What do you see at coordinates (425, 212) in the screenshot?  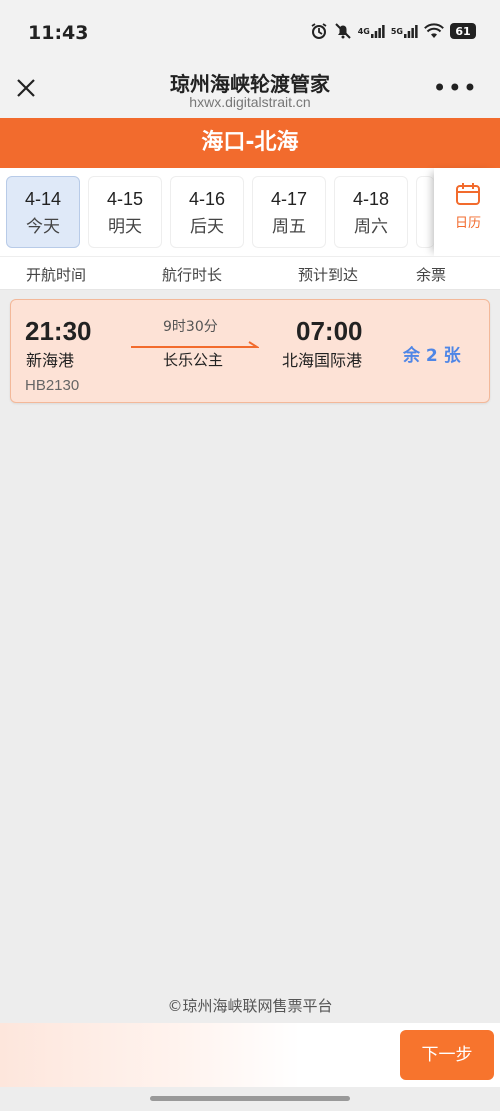 I see `date-item-partial` at bounding box center [425, 212].